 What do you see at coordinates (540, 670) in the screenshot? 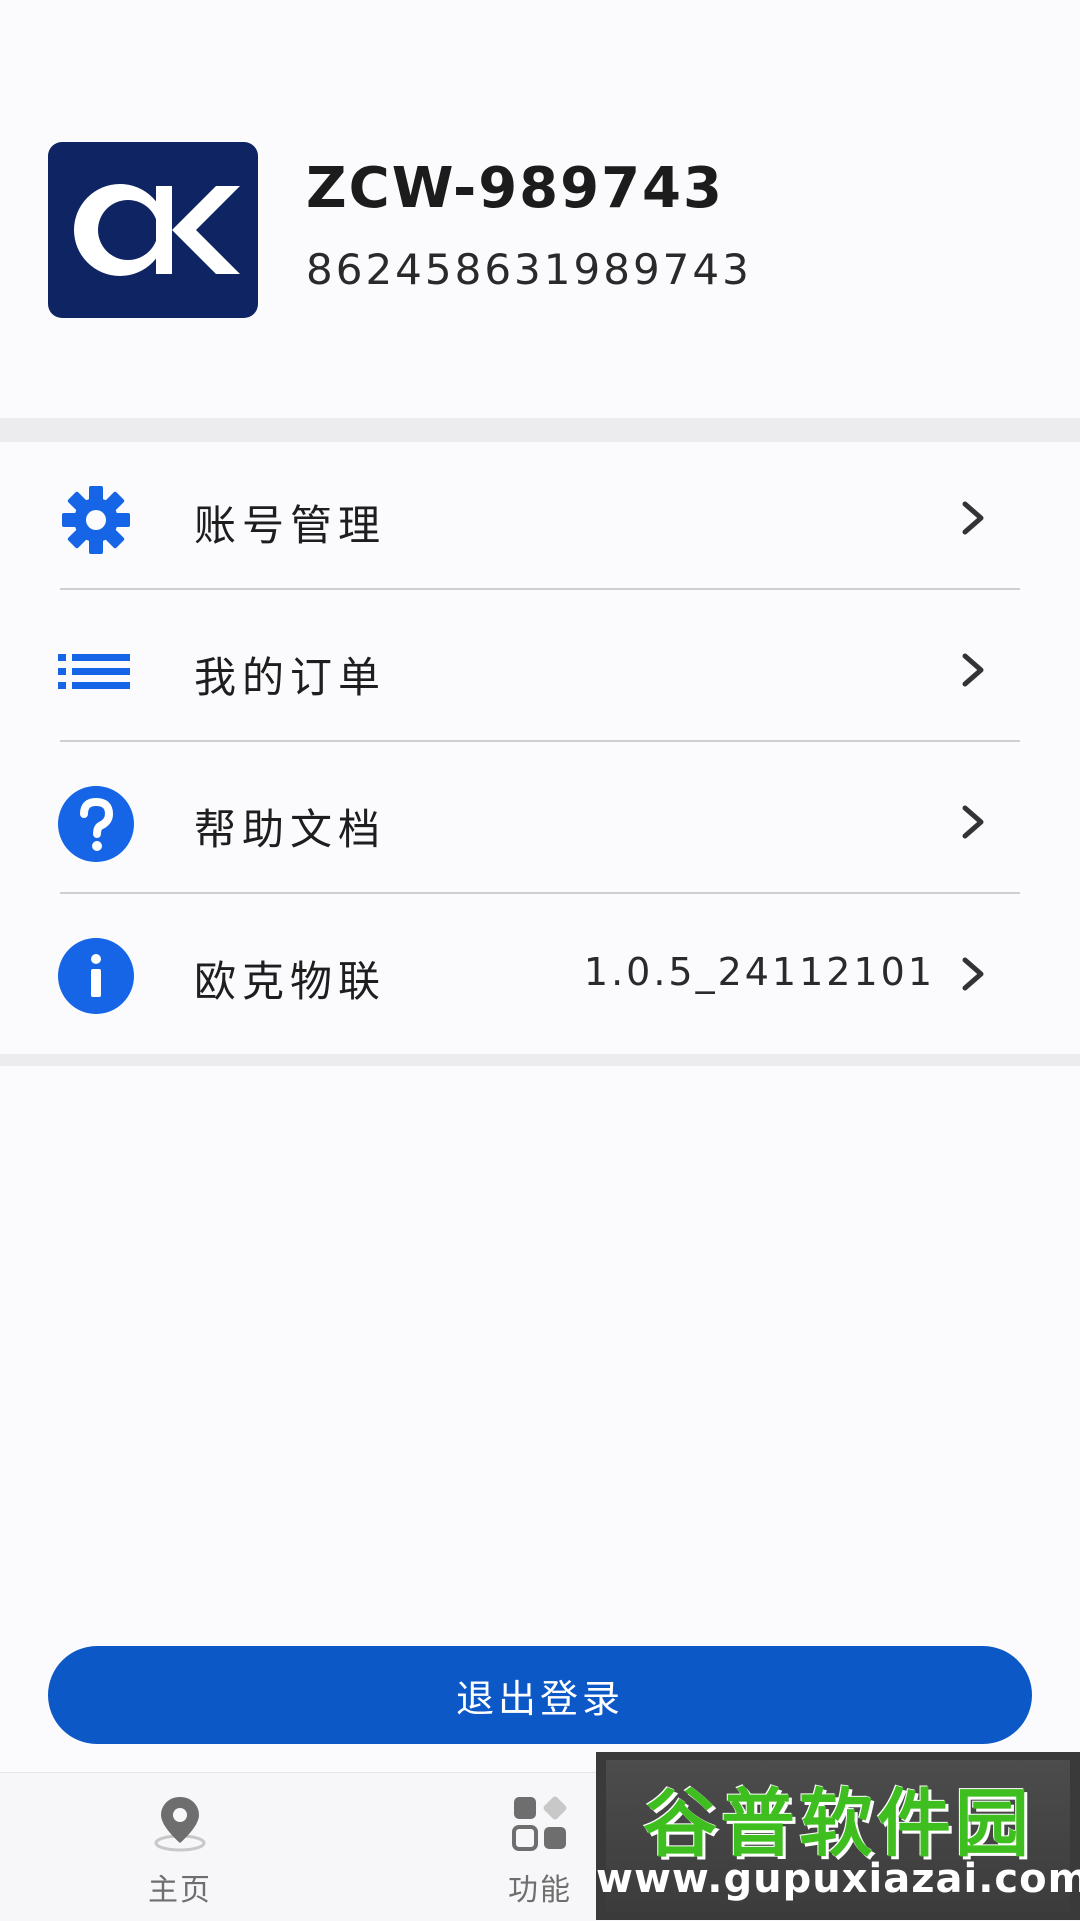
I see `menu-item-orders: 我的订单` at bounding box center [540, 670].